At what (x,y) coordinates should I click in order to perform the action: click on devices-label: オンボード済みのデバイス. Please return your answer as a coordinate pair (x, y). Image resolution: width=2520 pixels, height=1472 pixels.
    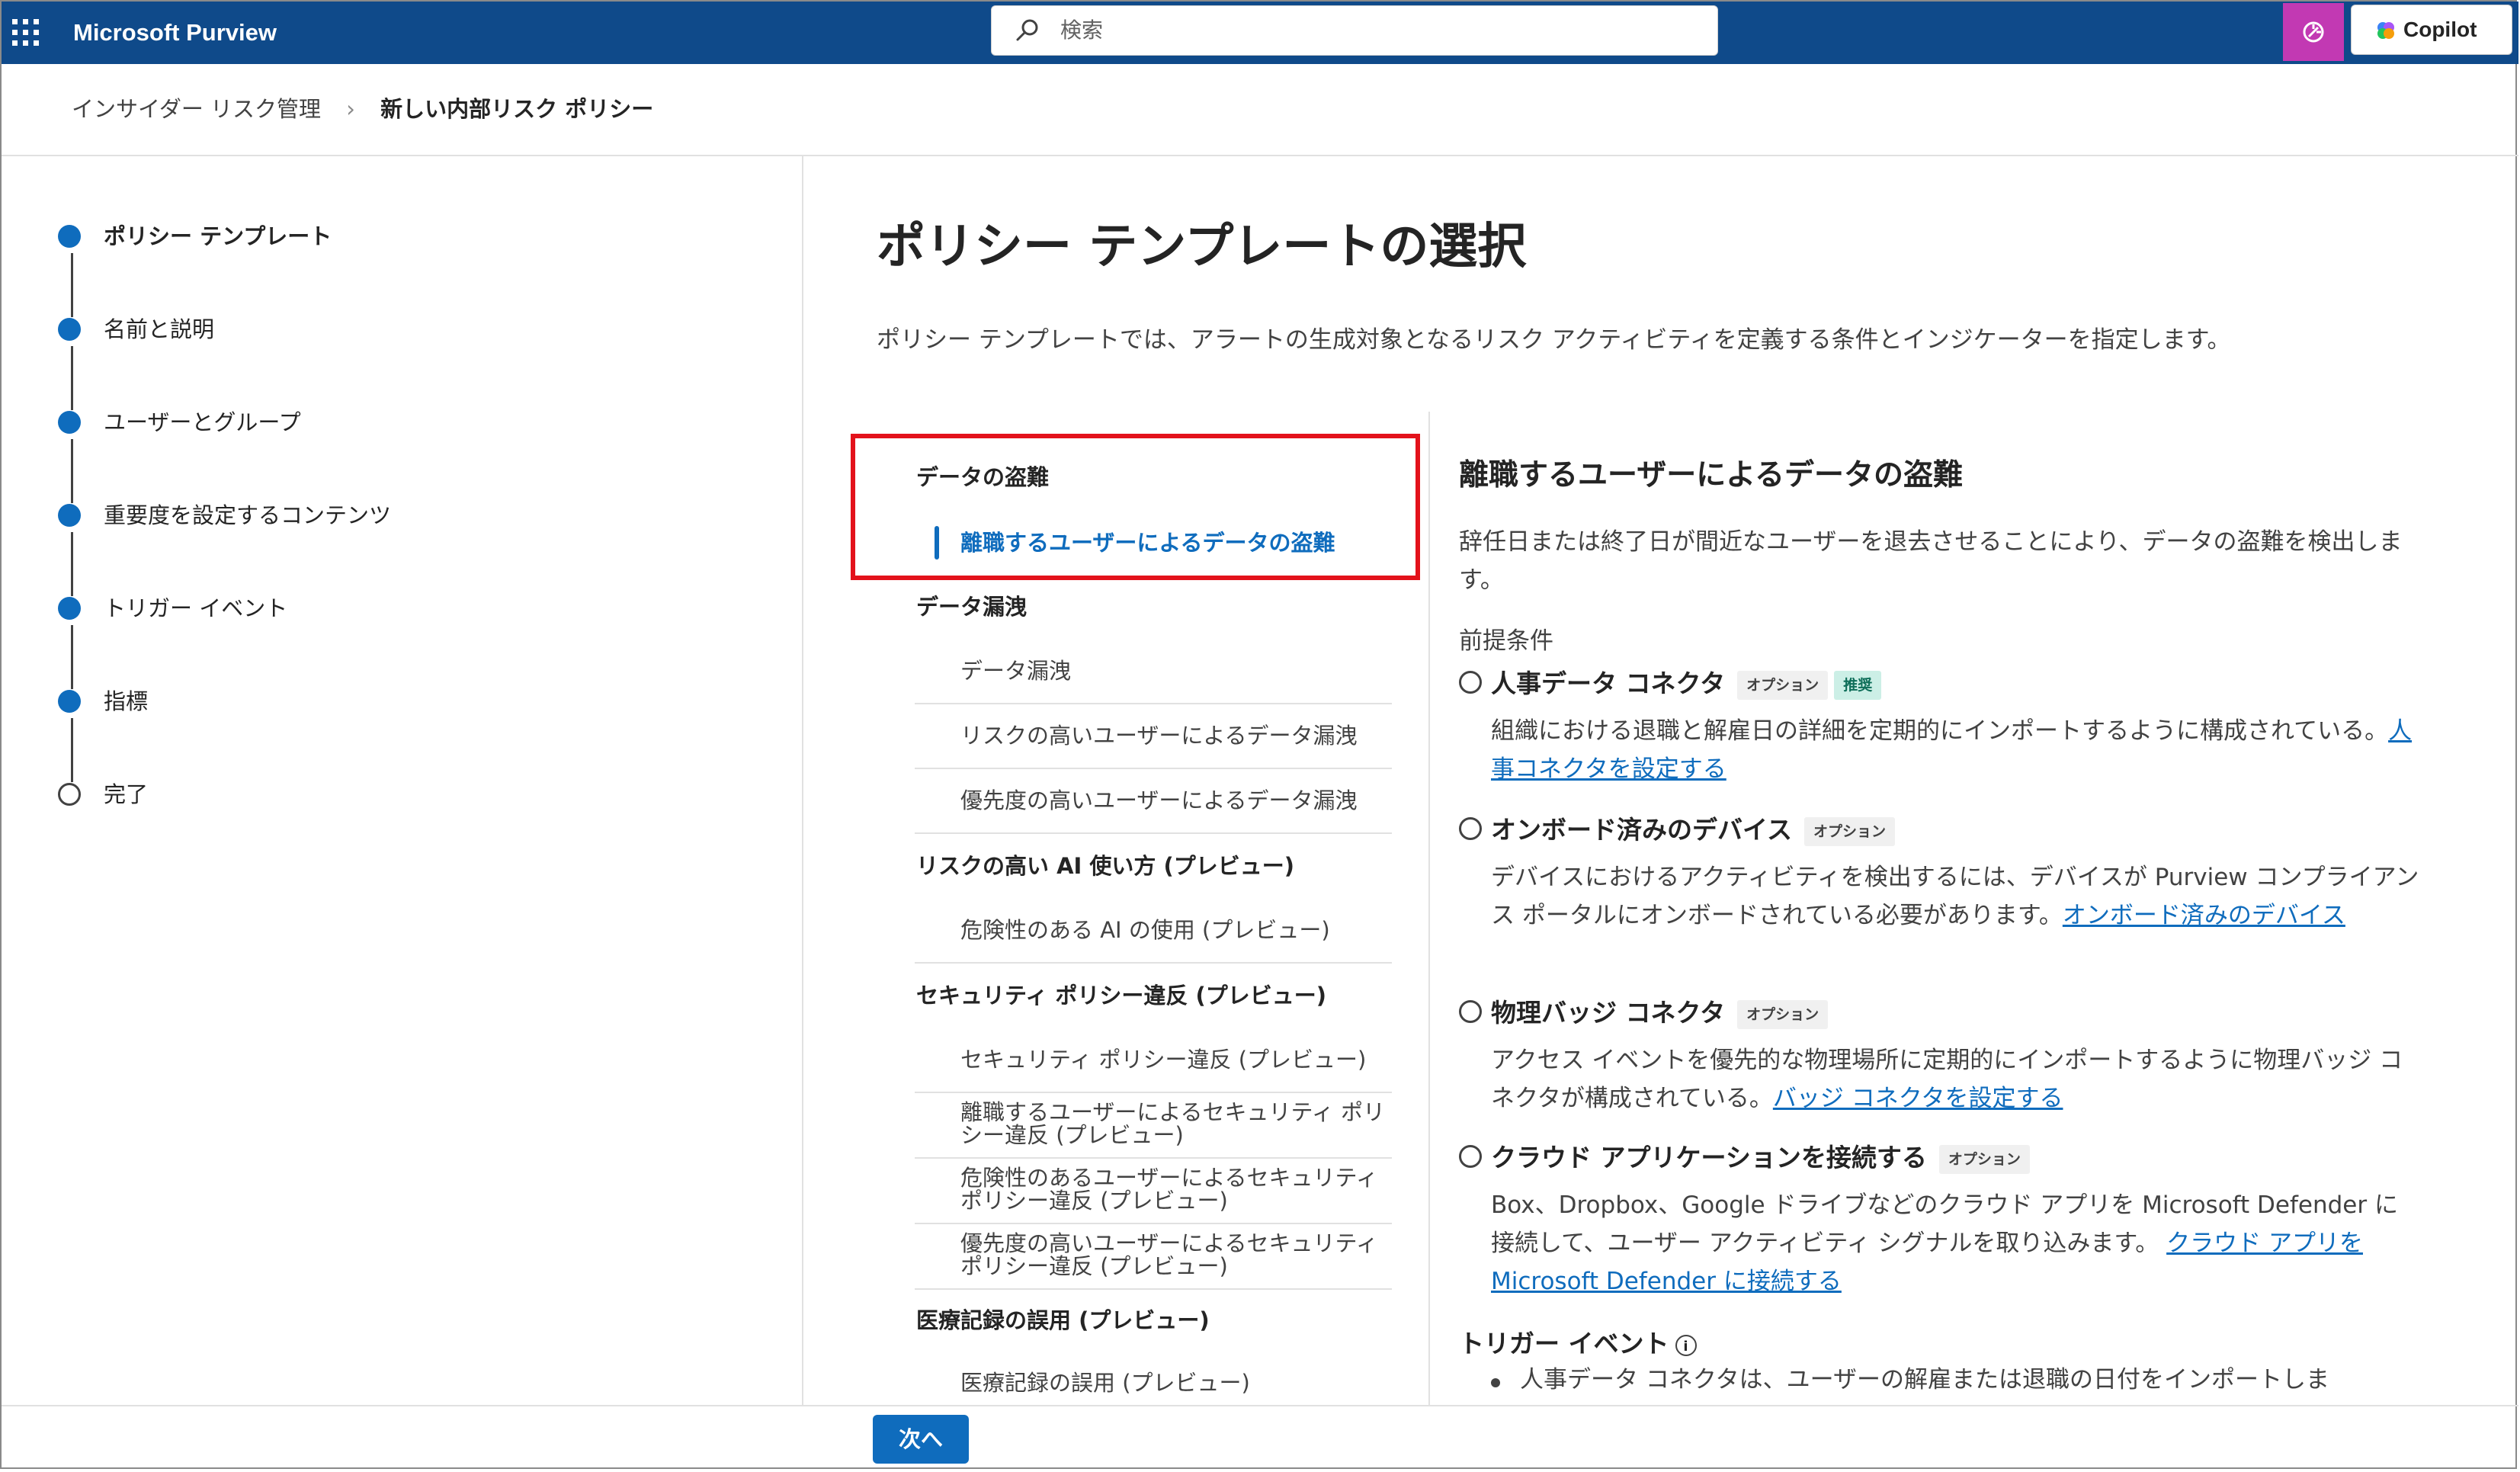
    Looking at the image, I should click on (1642, 830).